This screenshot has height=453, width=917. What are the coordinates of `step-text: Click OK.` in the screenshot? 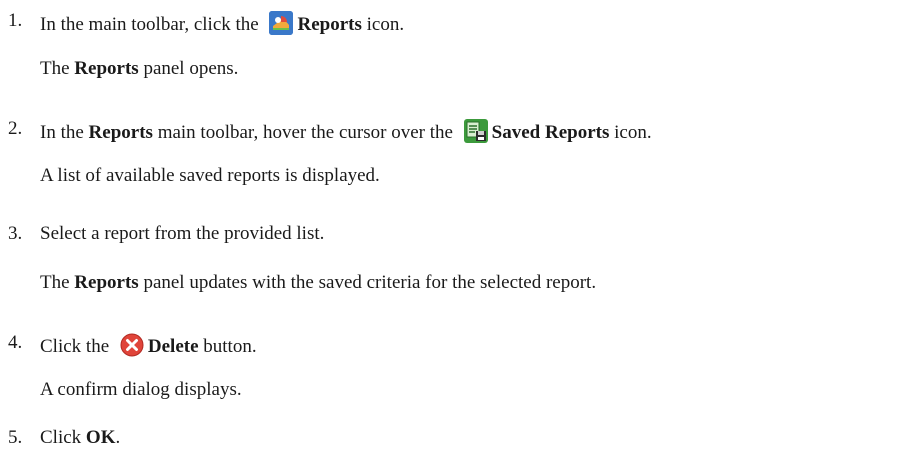 It's located at (80, 437).